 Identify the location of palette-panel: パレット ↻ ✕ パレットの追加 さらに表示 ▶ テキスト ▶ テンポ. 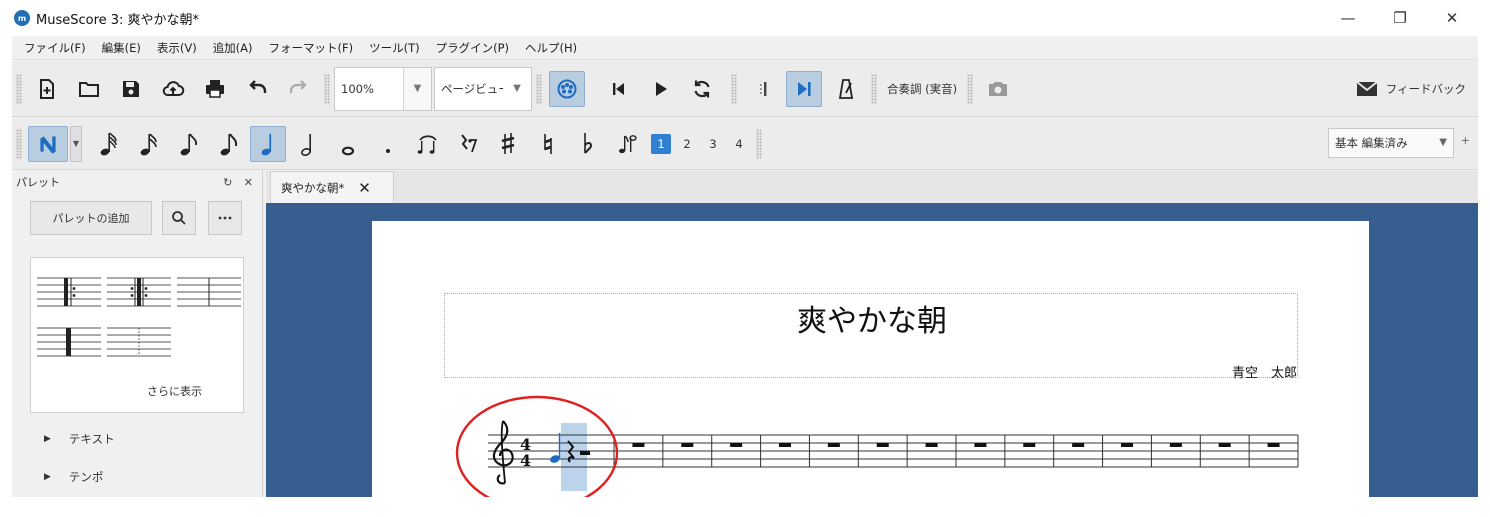
(137, 334).